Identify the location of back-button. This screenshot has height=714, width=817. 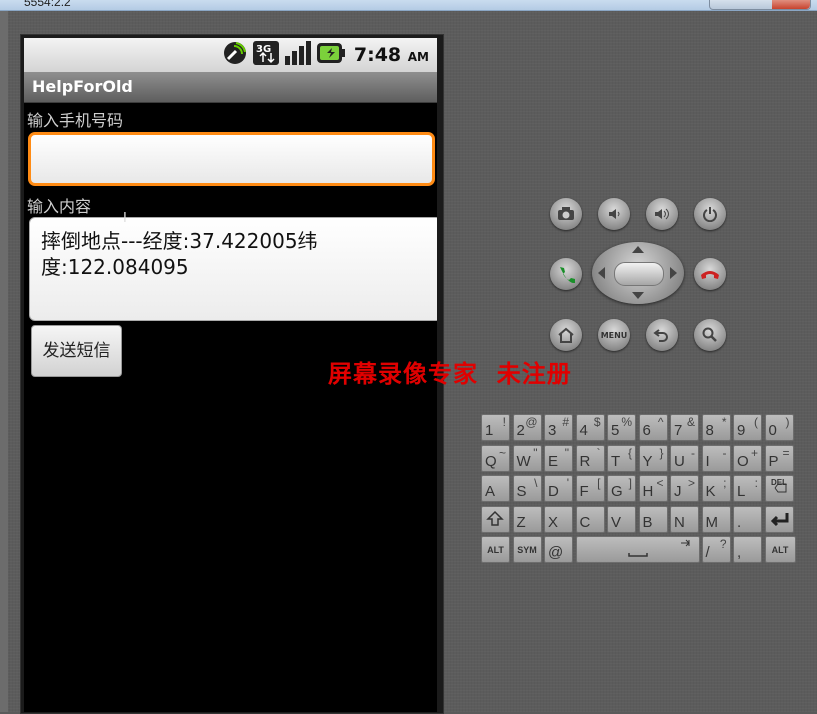
(662, 335).